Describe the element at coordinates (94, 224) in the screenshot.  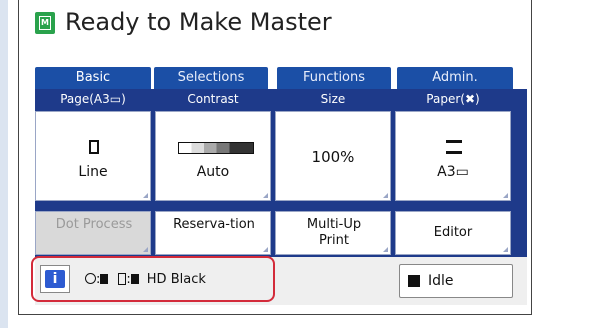
I see `dot-process-label: Dot Process` at that location.